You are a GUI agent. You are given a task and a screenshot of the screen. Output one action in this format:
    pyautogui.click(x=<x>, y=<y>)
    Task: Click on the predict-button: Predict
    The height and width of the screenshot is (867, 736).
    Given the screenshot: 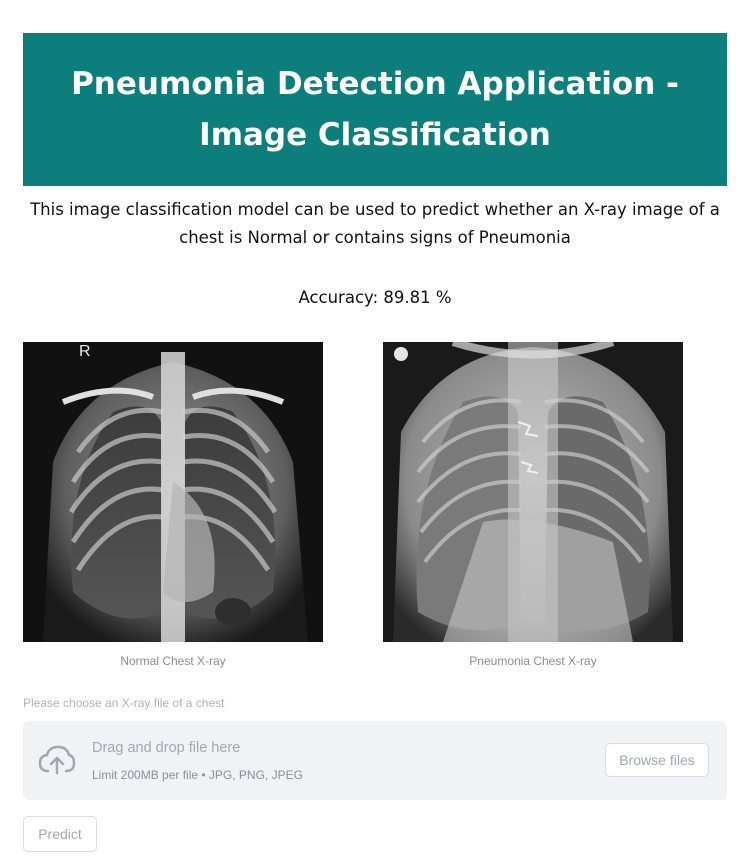 What is the action you would take?
    pyautogui.click(x=60, y=834)
    